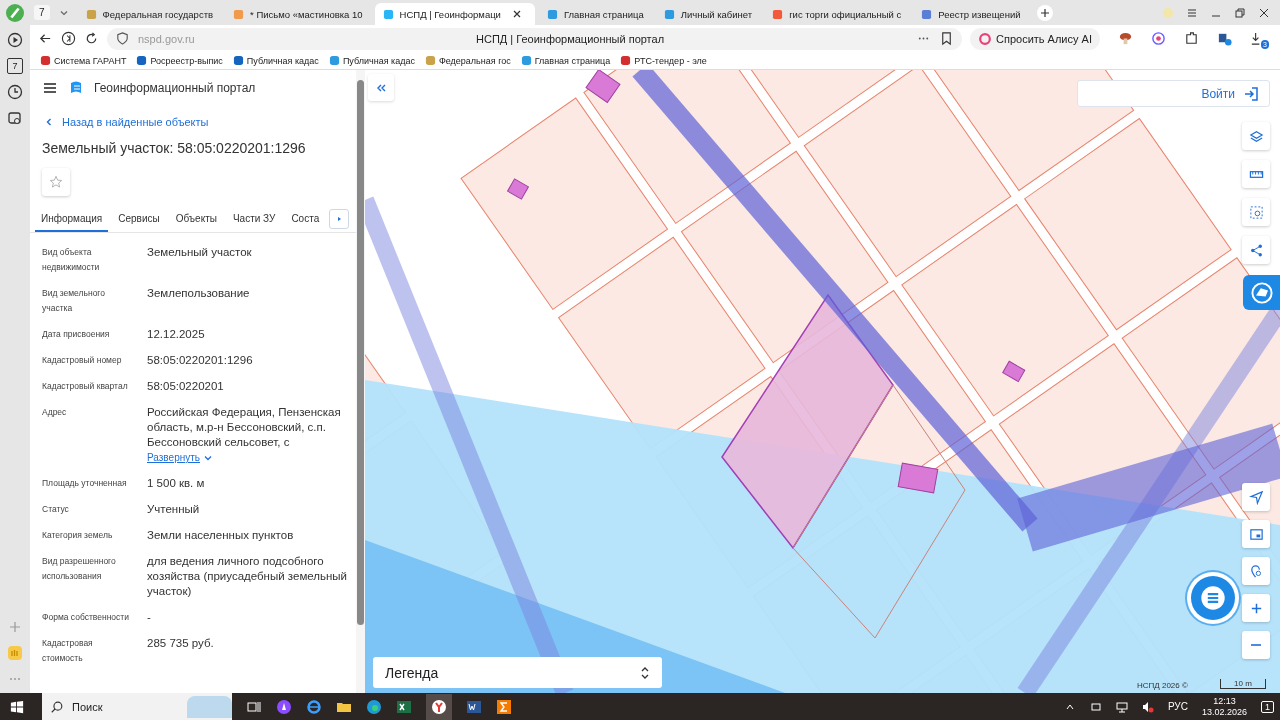  What do you see at coordinates (50, 88) in the screenshot?
I see `menu-icon` at bounding box center [50, 88].